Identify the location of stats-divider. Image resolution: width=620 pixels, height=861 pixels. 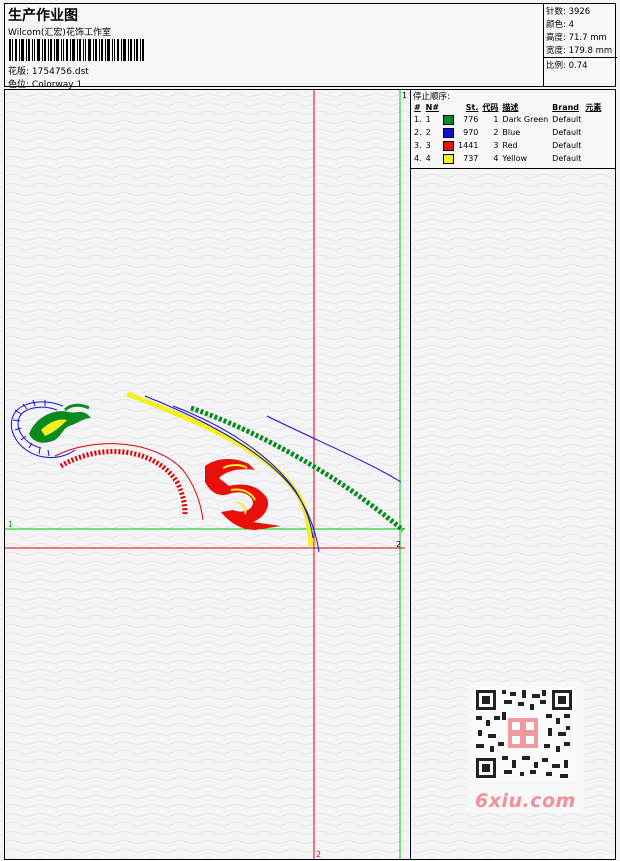
(580, 57).